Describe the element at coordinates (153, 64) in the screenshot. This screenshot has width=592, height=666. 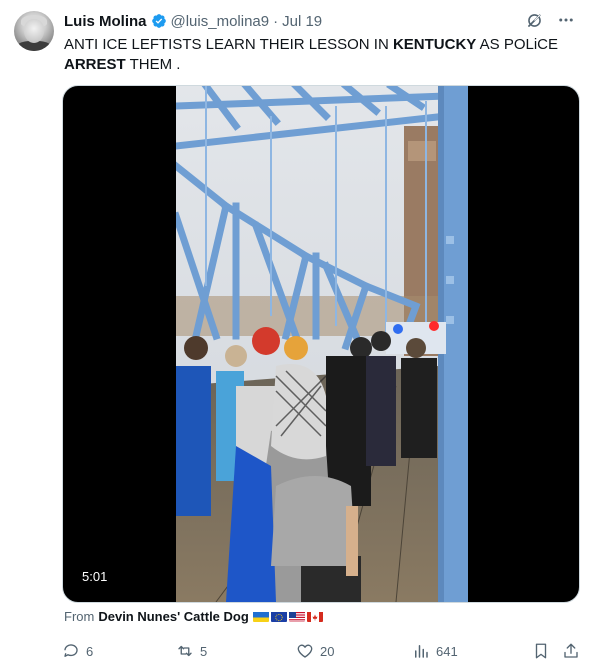
I see `tweet-text-part-5: THEM .` at that location.